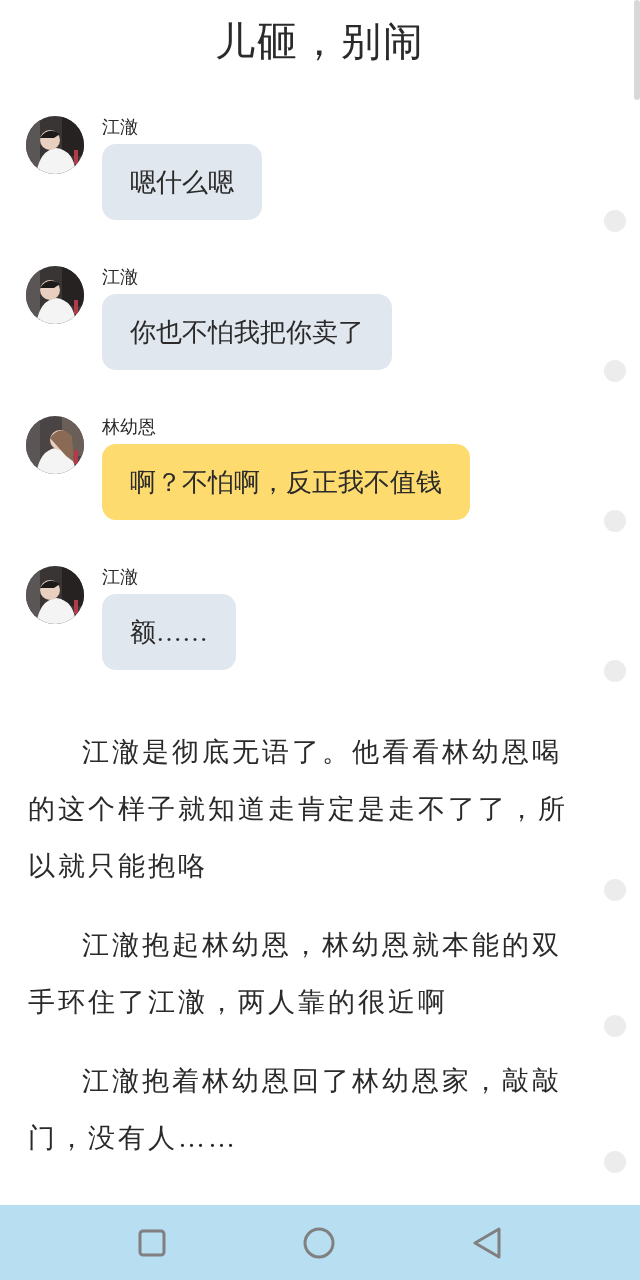 This screenshot has width=640, height=1280. Describe the element at coordinates (129, 427) in the screenshot. I see `sender-name: 林幼恩` at that location.